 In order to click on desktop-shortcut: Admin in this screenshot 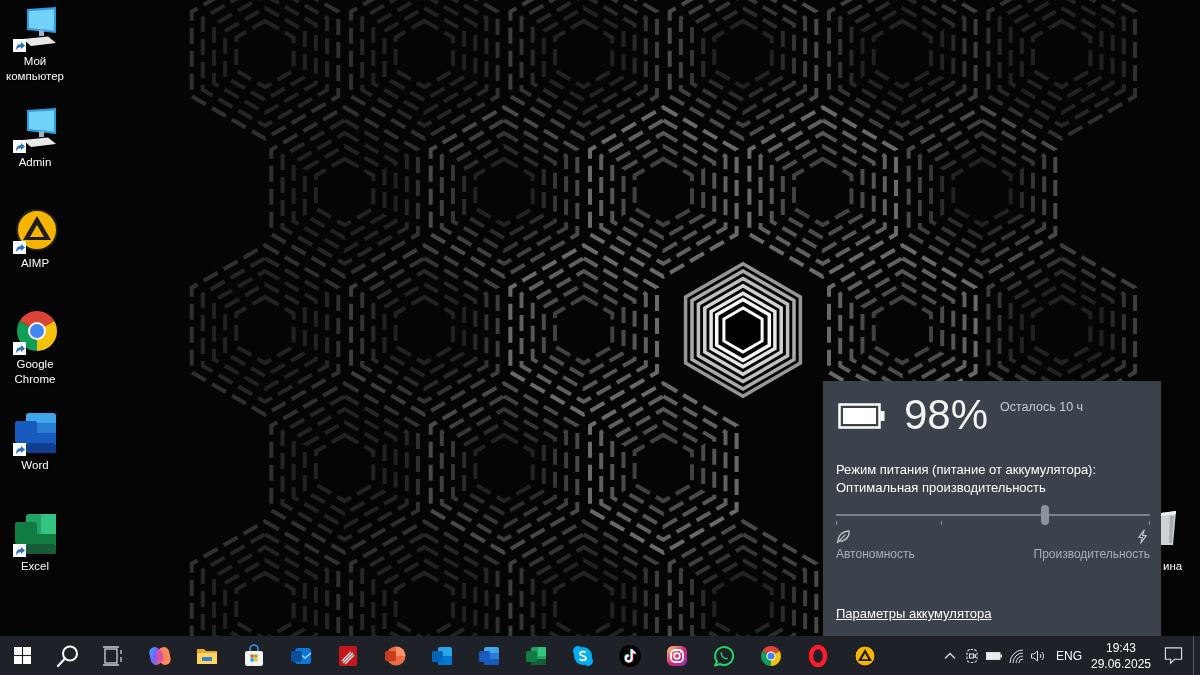, I will do `click(35, 139)`.